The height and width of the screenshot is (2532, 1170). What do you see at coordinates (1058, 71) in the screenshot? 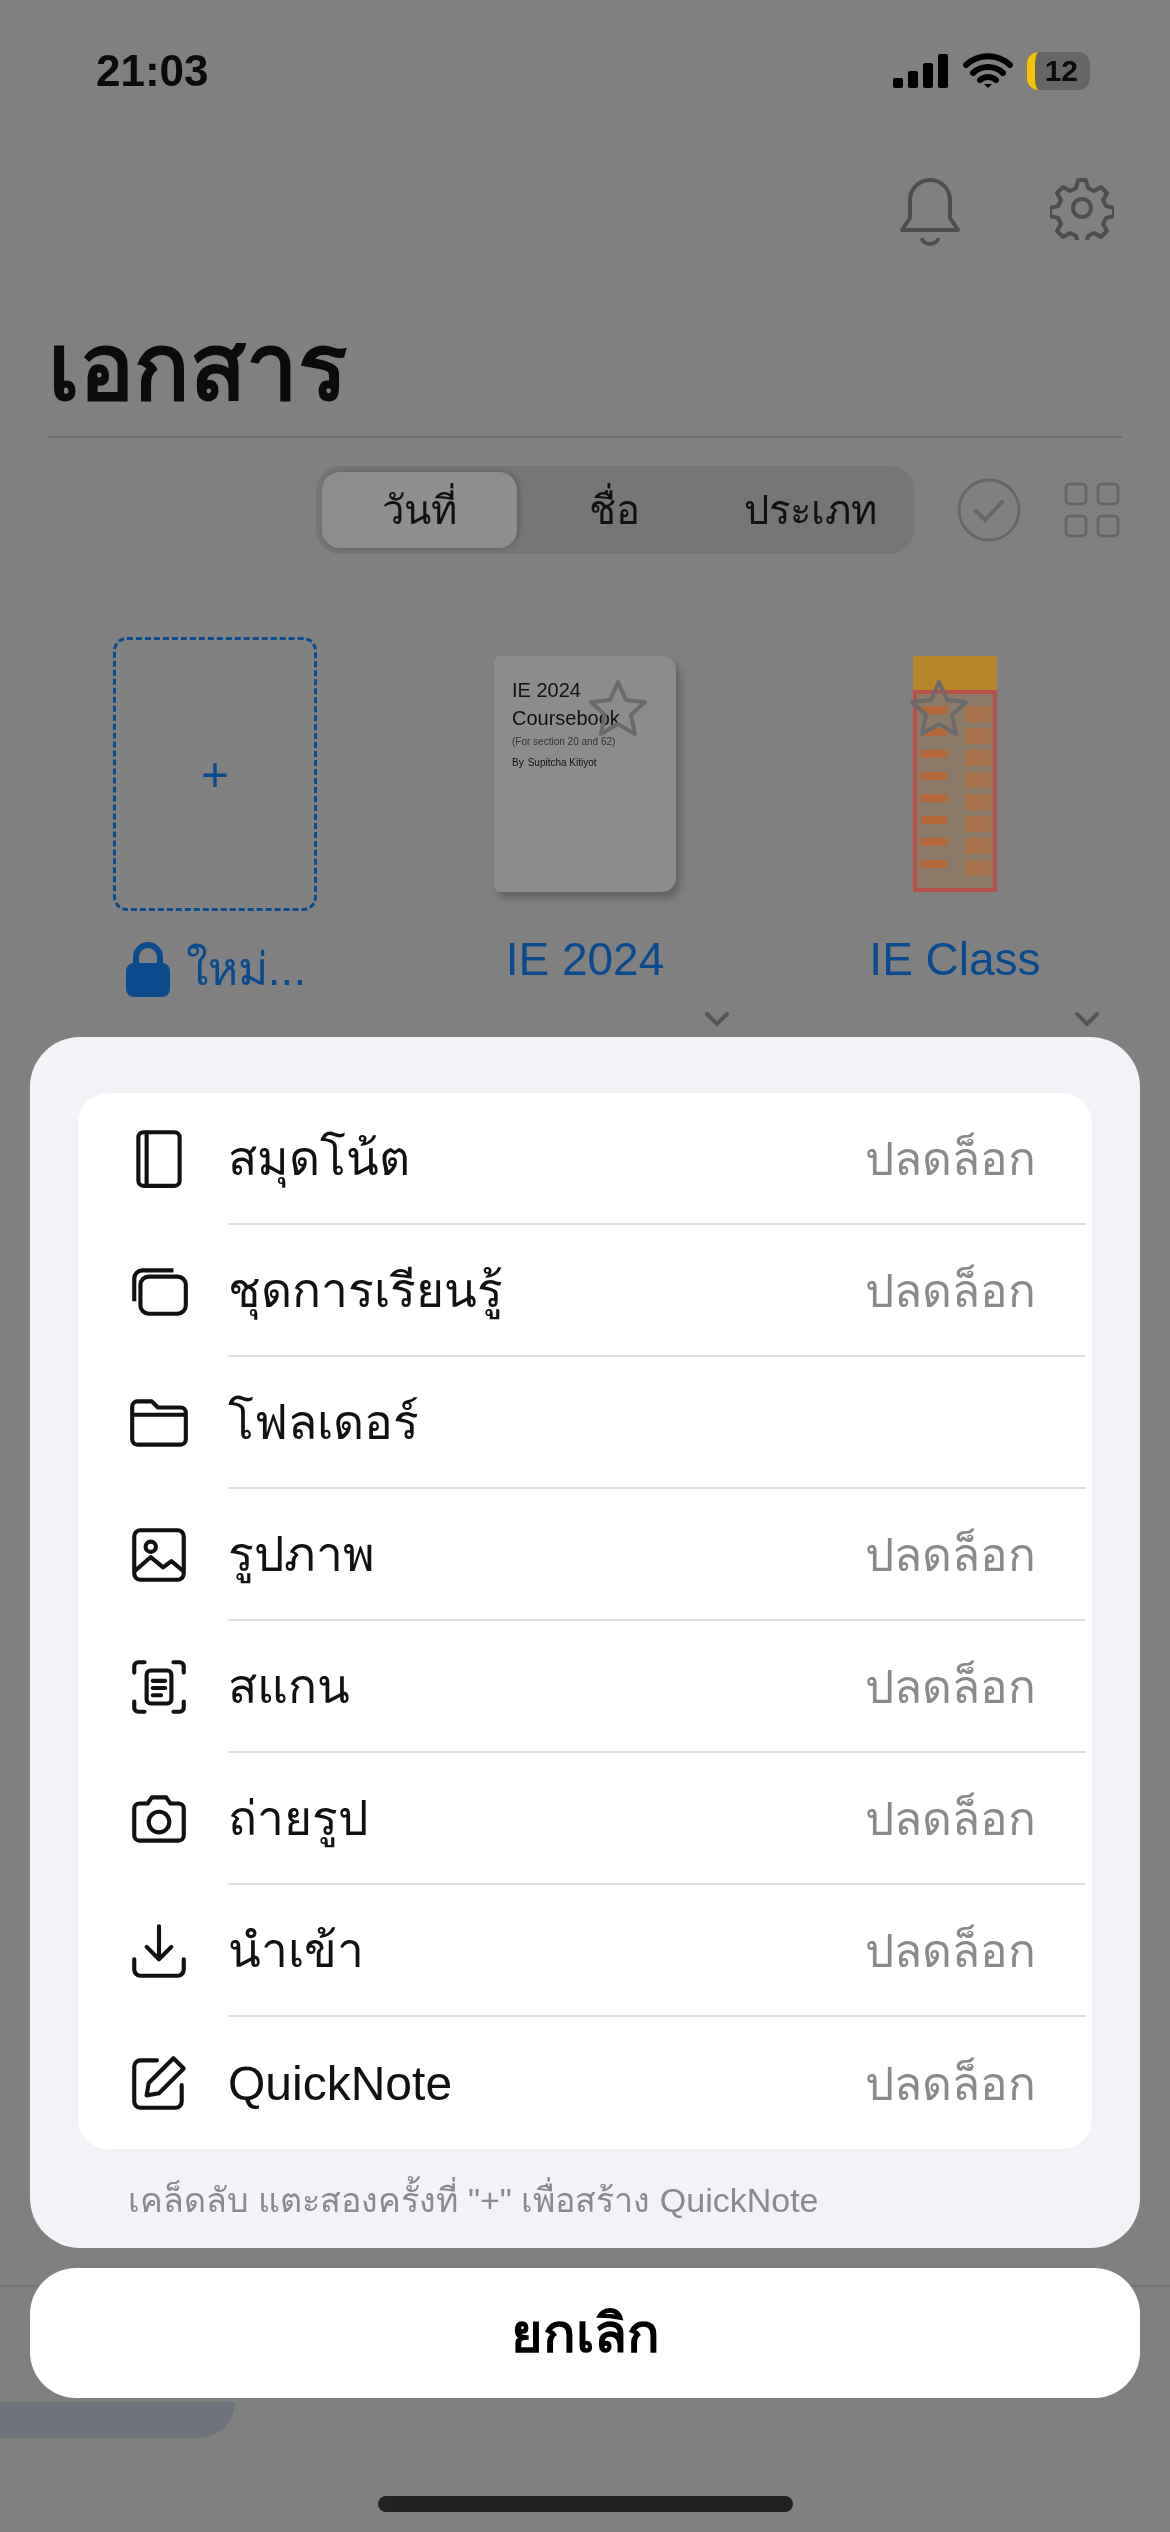
I see `battery-indicator: 12` at bounding box center [1058, 71].